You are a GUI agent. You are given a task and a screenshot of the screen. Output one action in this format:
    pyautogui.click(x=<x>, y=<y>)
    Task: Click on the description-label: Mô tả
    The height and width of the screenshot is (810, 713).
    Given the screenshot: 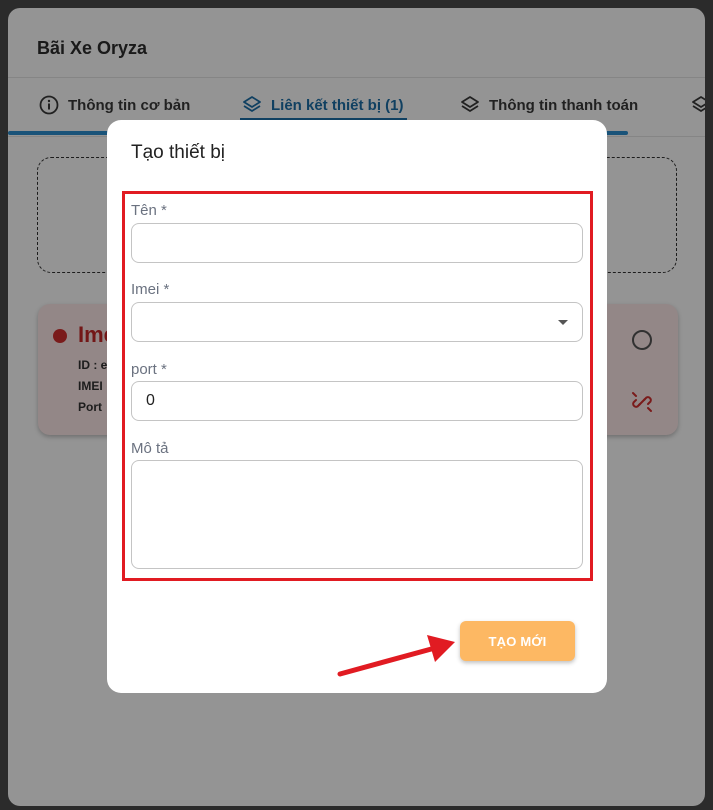 What is the action you would take?
    pyautogui.click(x=150, y=448)
    